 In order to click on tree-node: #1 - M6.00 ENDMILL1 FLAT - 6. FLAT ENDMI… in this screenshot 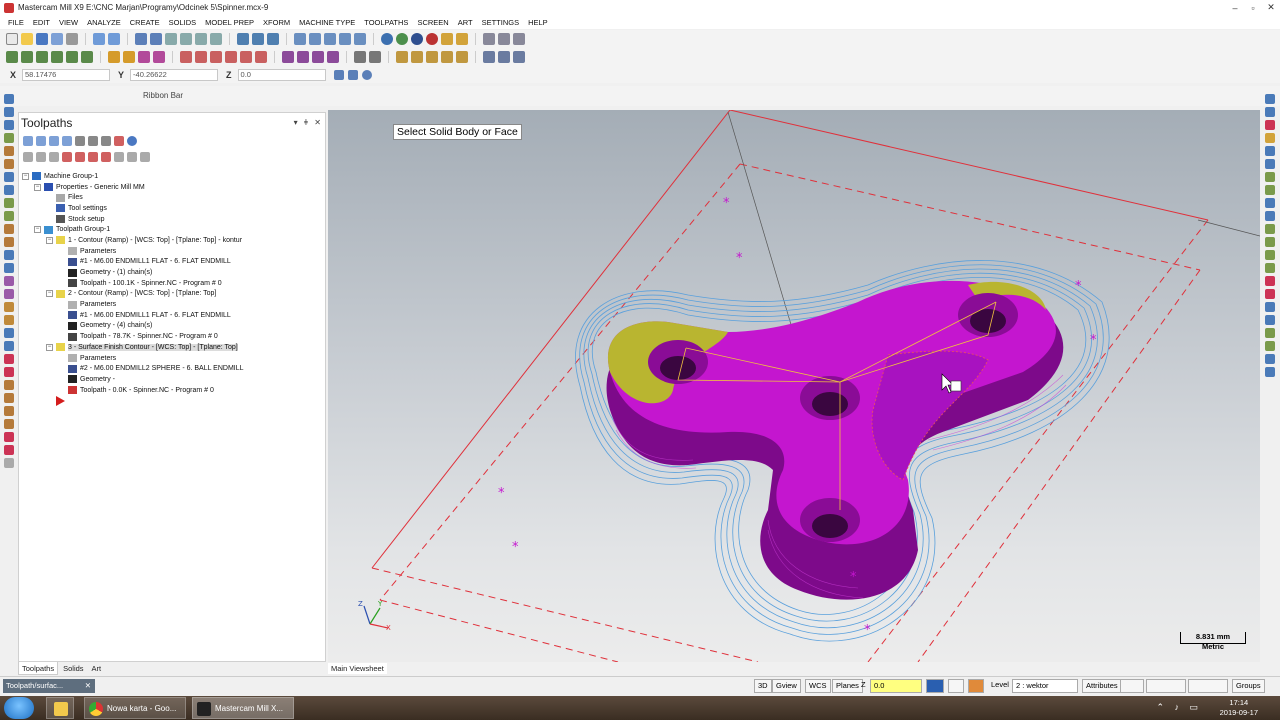, I will do `click(173, 315)`.